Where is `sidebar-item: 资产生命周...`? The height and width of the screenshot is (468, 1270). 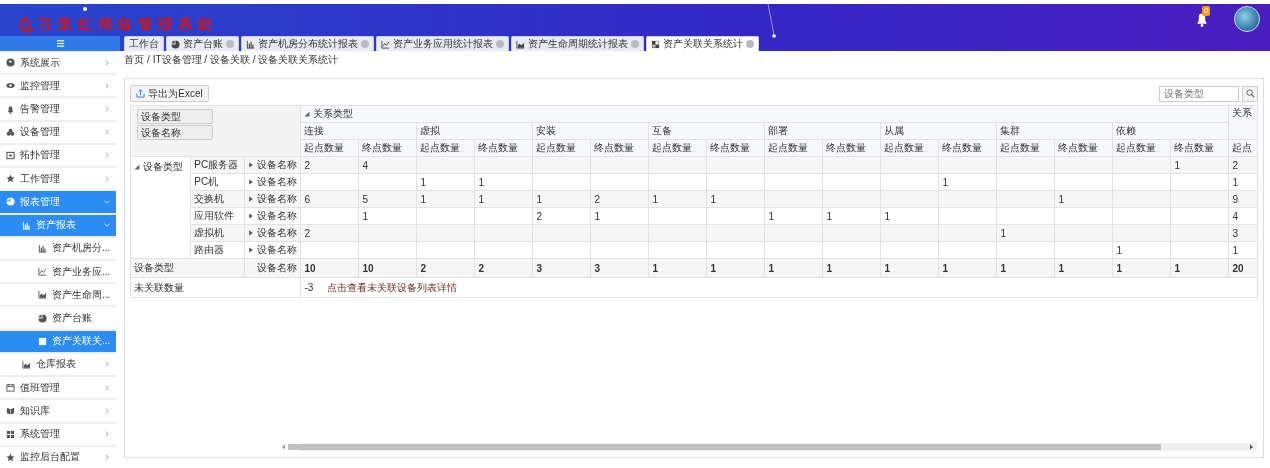
sidebar-item: 资产生命周... is located at coordinates (58, 295).